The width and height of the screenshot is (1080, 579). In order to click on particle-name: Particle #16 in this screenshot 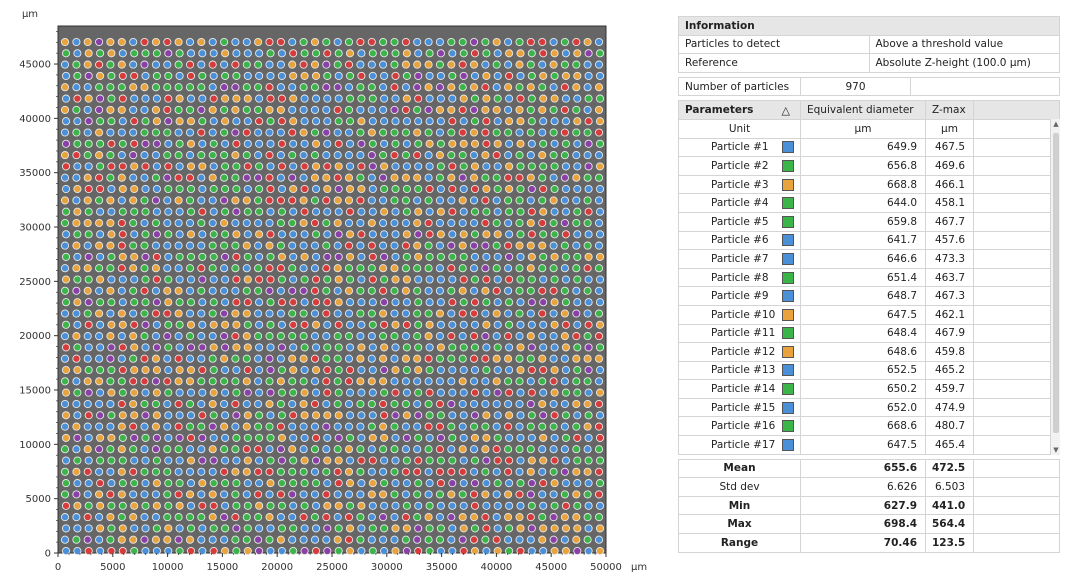, I will do `click(743, 426)`.